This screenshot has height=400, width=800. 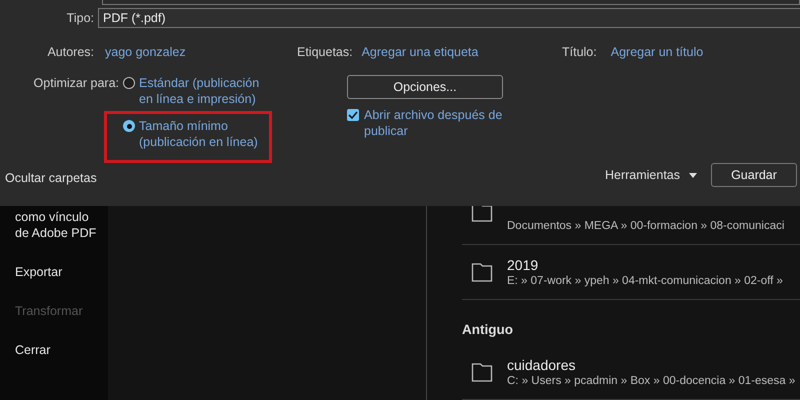 What do you see at coordinates (353, 115) in the screenshot?
I see `checkbox` at bounding box center [353, 115].